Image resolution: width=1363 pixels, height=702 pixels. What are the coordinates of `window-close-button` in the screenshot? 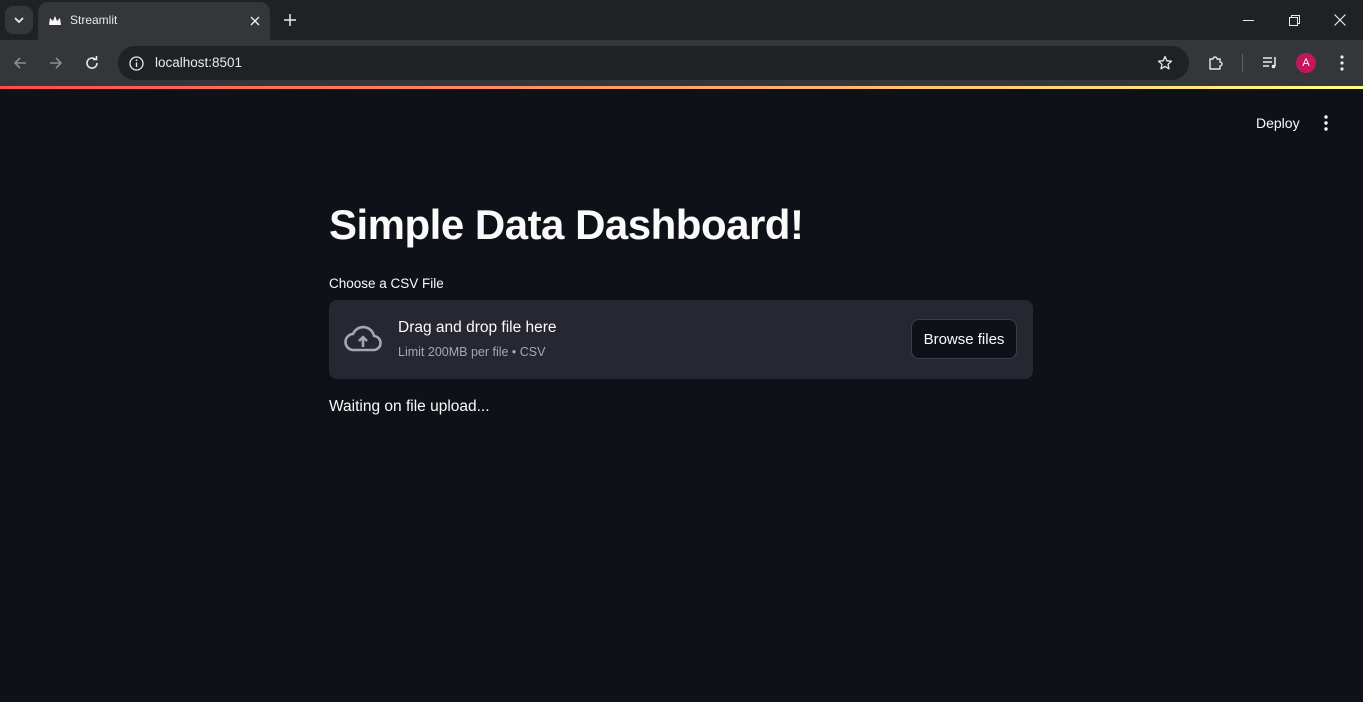 It's located at (1340, 20).